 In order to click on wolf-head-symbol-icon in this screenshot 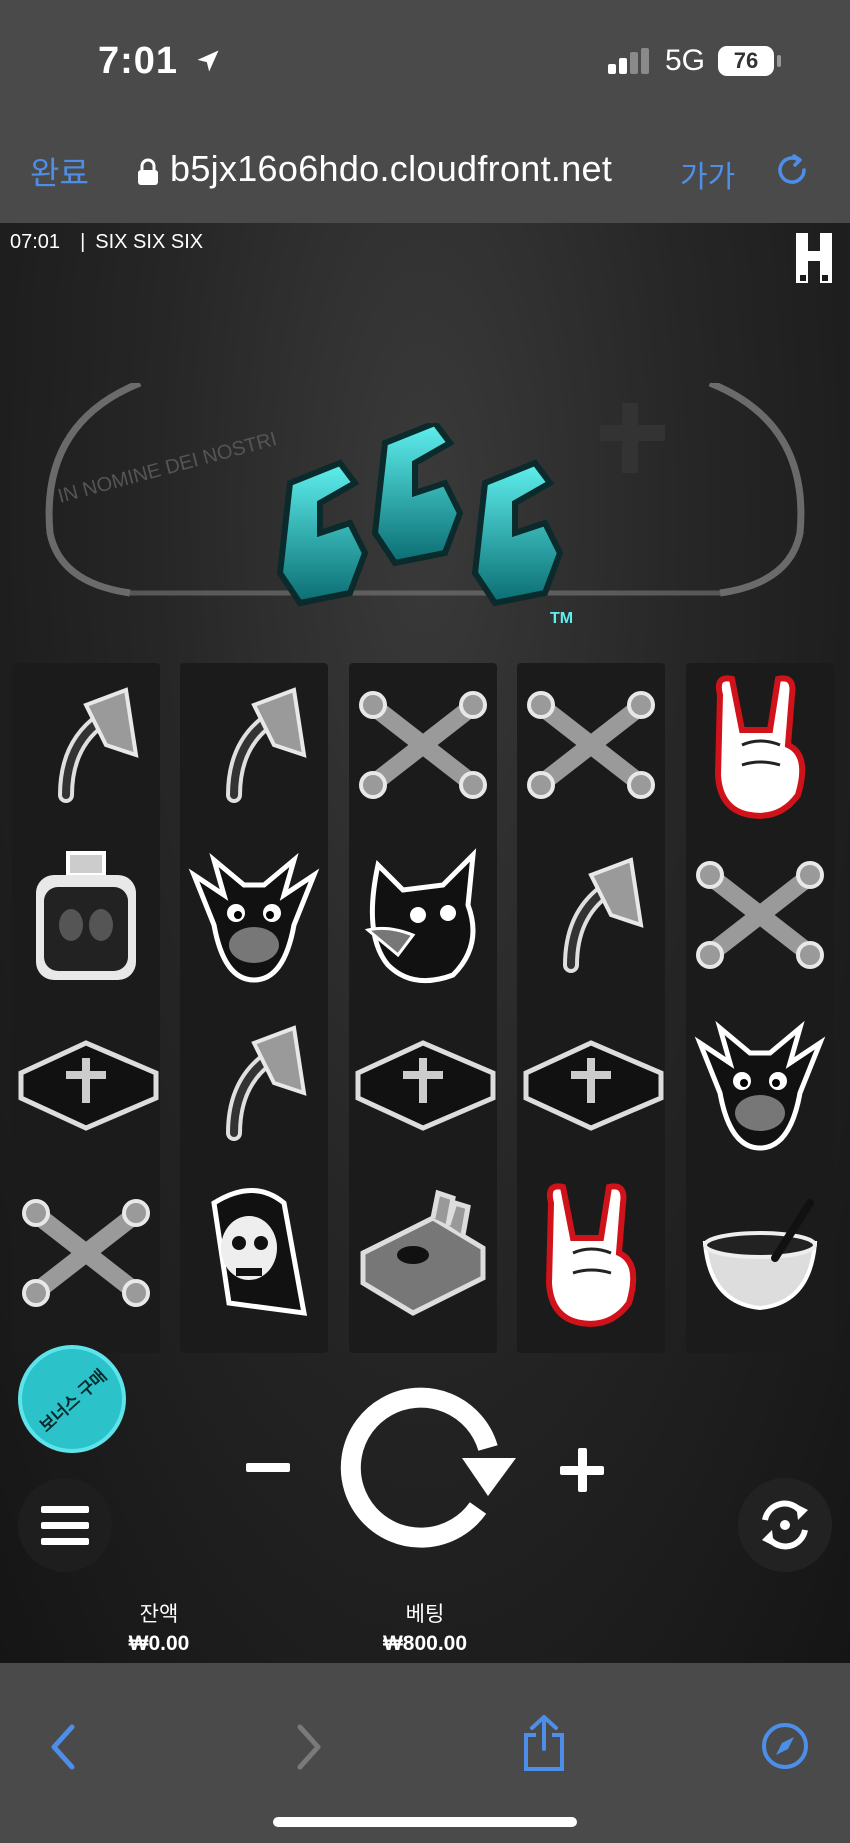, I will do `click(420, 916)`.